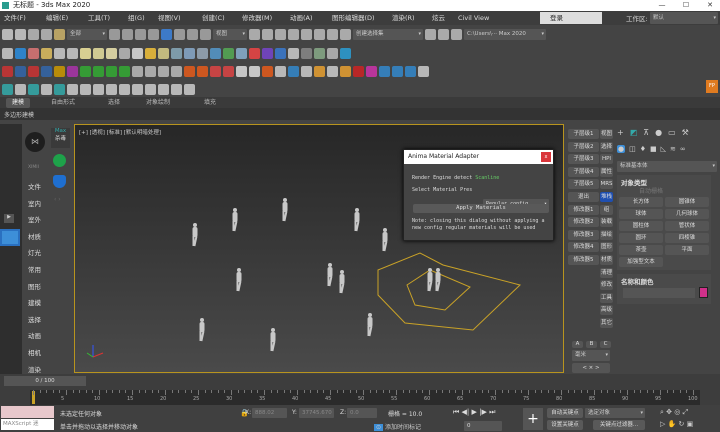 The height and width of the screenshot is (432, 720). Describe the element at coordinates (646, 134) in the screenshot. I see `hierarchy-tab-icon: ⊼` at that location.